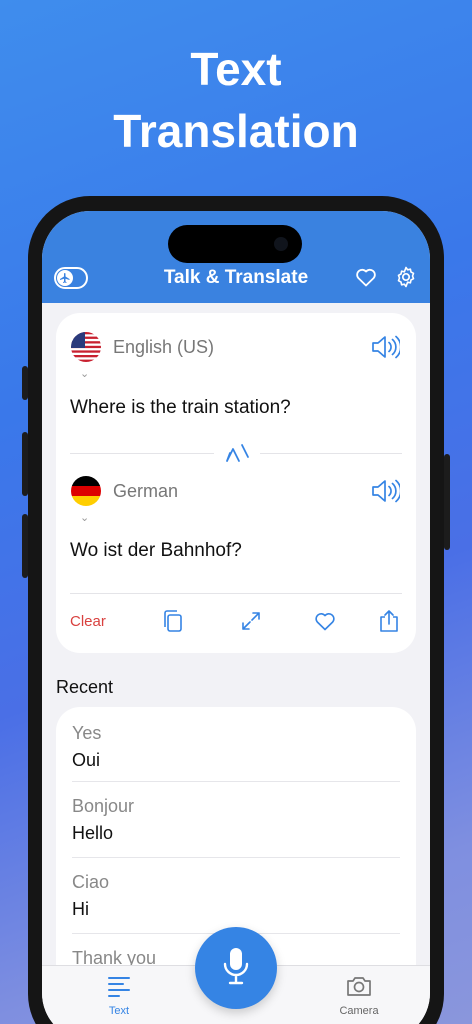 Image resolution: width=472 pixels, height=1024 pixels. Describe the element at coordinates (87, 733) in the screenshot. I see `recent-item-source: Yes` at that location.